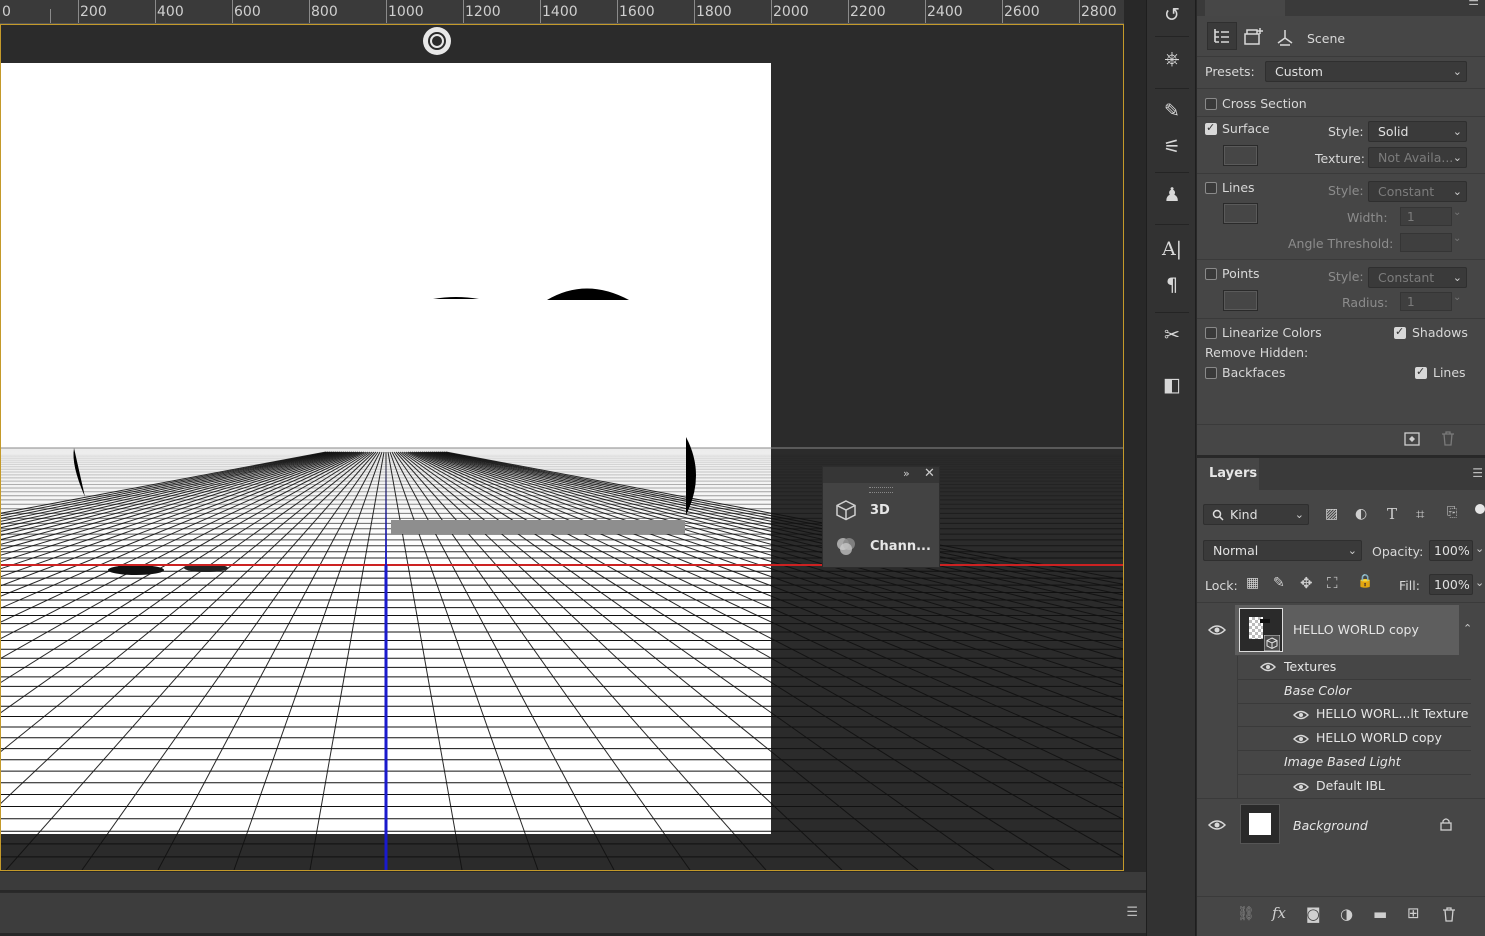 This screenshot has width=1485, height=936. I want to click on navigator-icon: ⎈, so click(1172, 59).